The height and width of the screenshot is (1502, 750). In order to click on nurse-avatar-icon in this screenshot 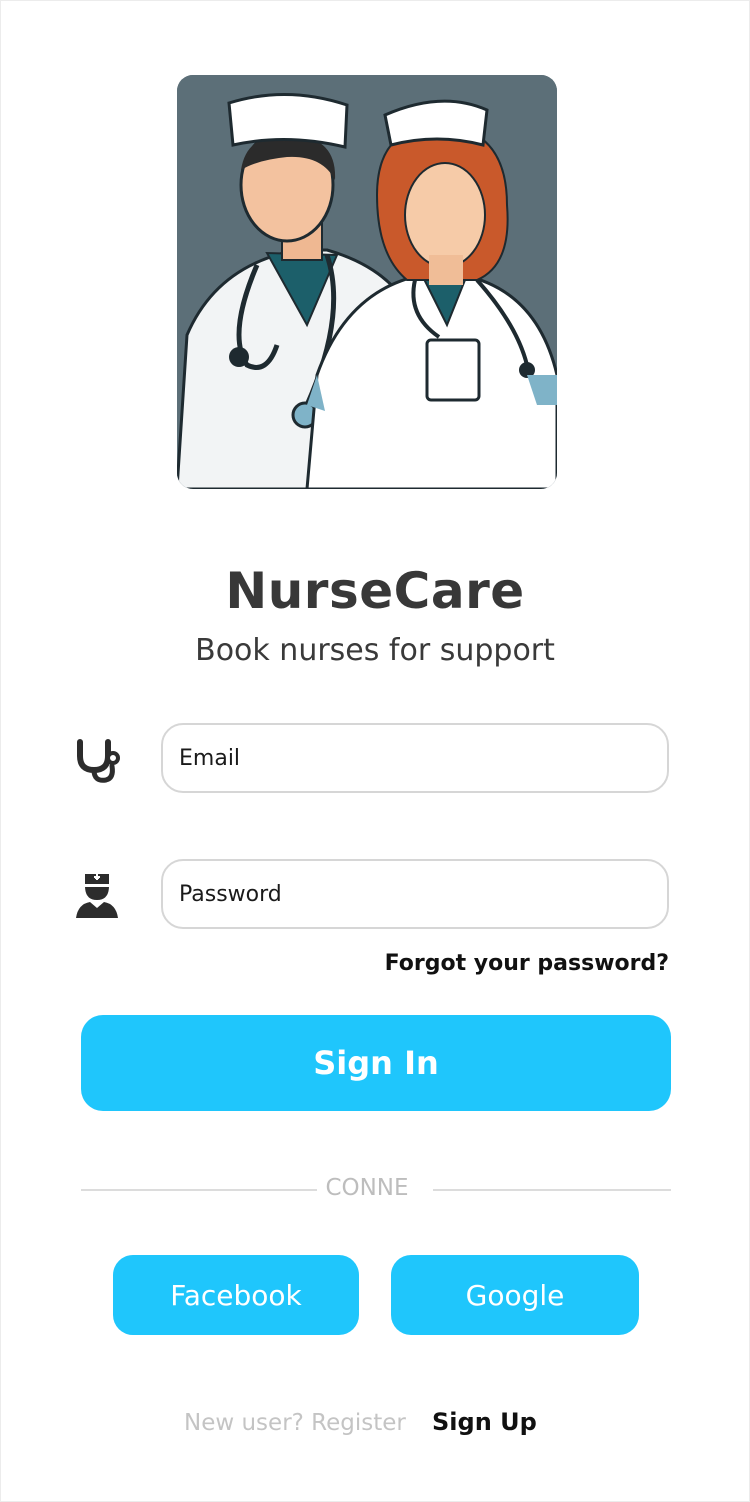, I will do `click(97, 895)`.